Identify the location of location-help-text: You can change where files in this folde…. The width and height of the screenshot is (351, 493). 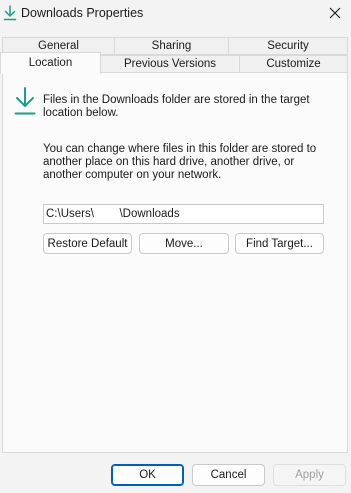
(180, 162).